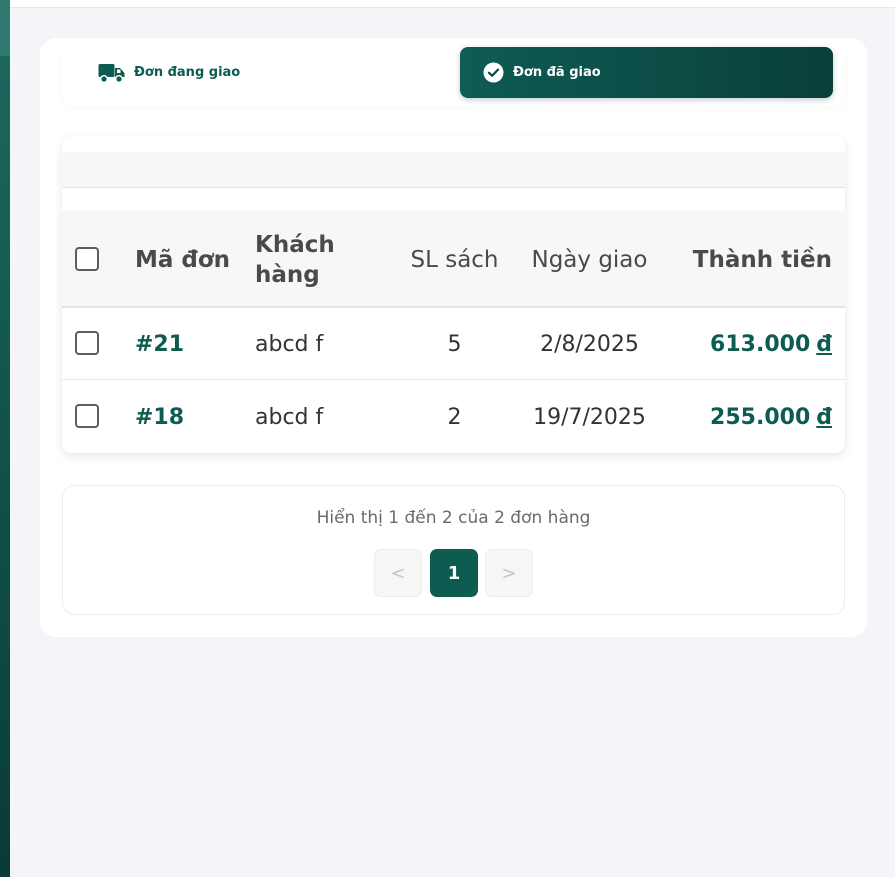 This screenshot has width=895, height=877. What do you see at coordinates (453, 76) in the screenshot?
I see `order-status-tabs: Đơn đang giao Đơn đã giao` at bounding box center [453, 76].